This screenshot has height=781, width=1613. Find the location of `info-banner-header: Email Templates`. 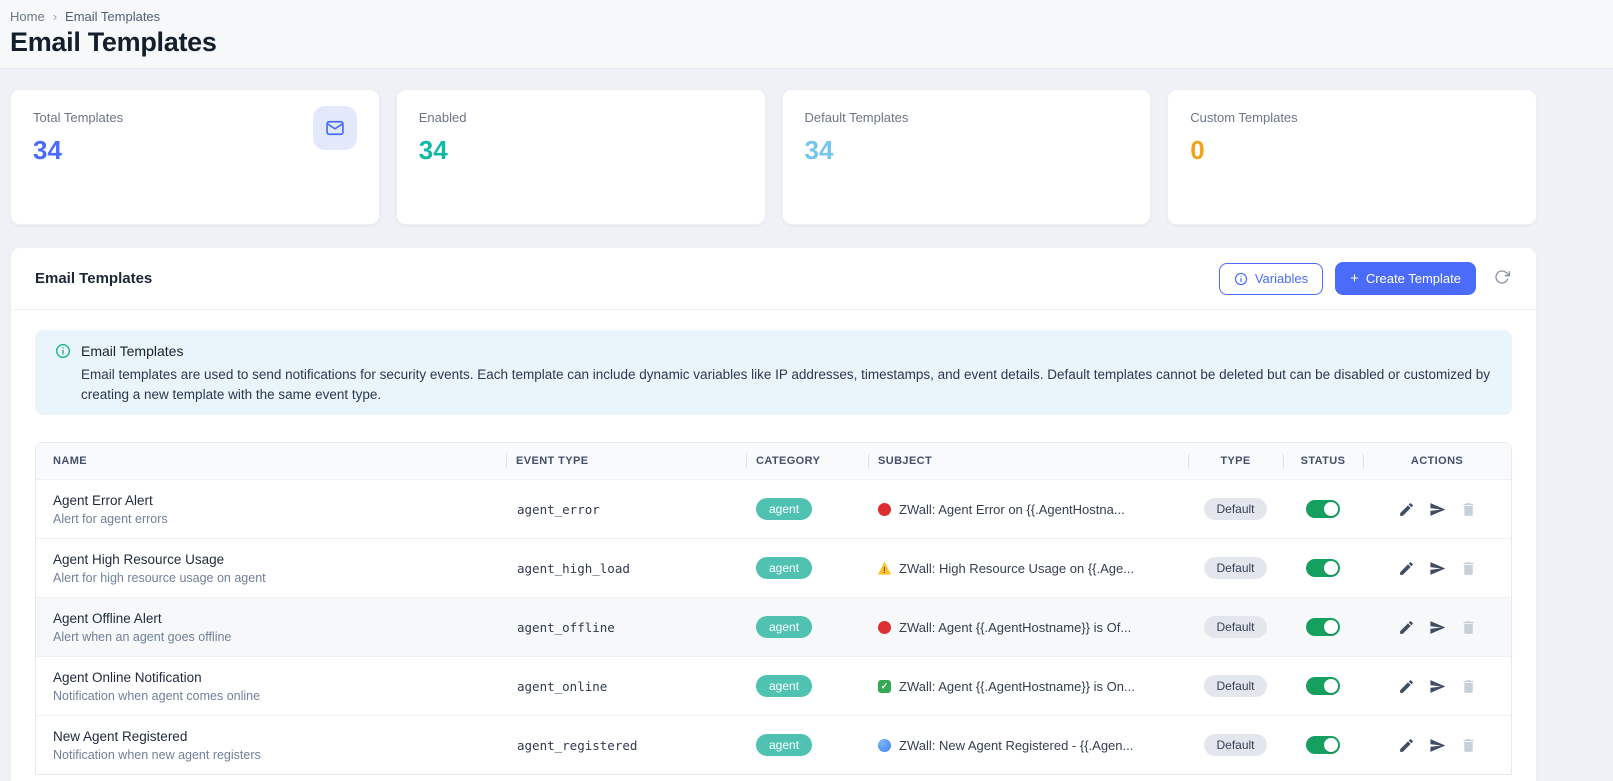

info-banner-header: Email Templates is located at coordinates (773, 351).